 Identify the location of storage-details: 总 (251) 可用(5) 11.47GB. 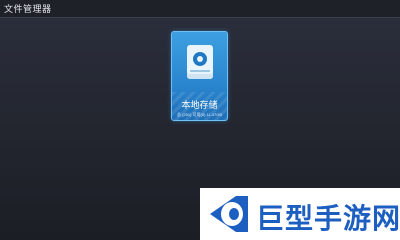
(199, 114).